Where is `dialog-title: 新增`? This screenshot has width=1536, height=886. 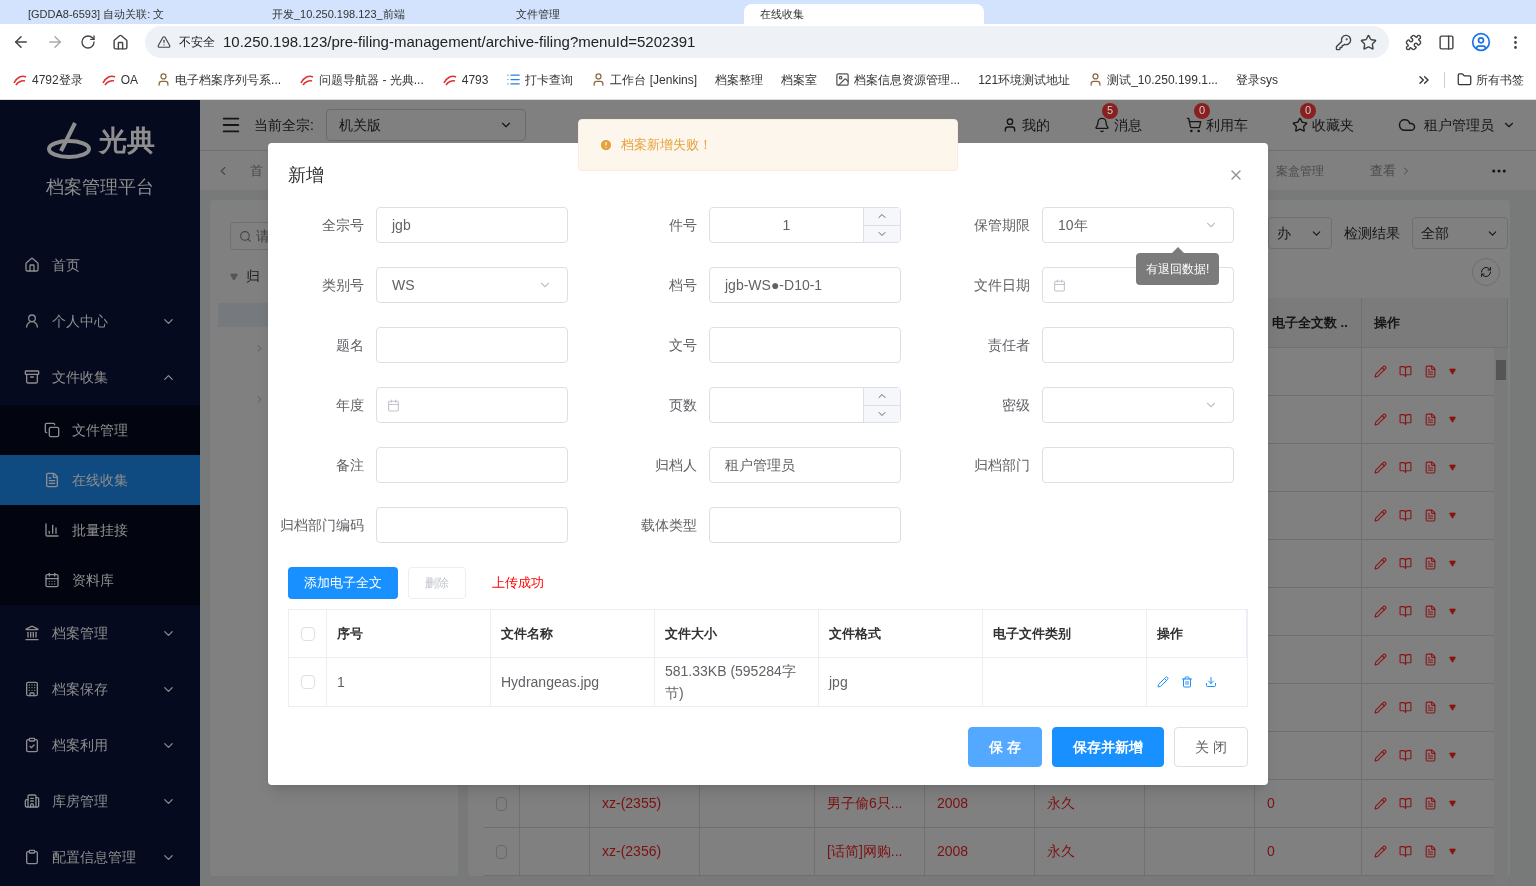
dialog-title: 新增 is located at coordinates (306, 175).